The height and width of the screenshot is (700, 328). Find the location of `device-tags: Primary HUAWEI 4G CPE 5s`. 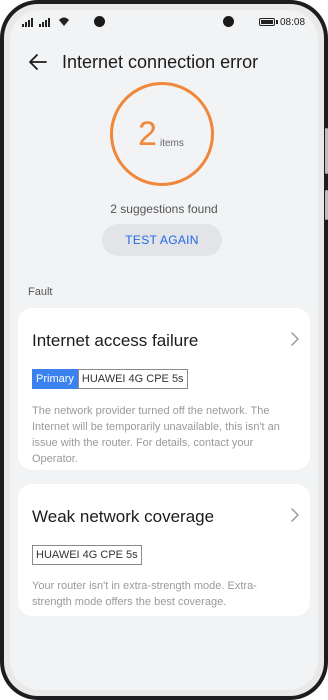

device-tags: Primary HUAWEI 4G CPE 5s is located at coordinates (110, 379).